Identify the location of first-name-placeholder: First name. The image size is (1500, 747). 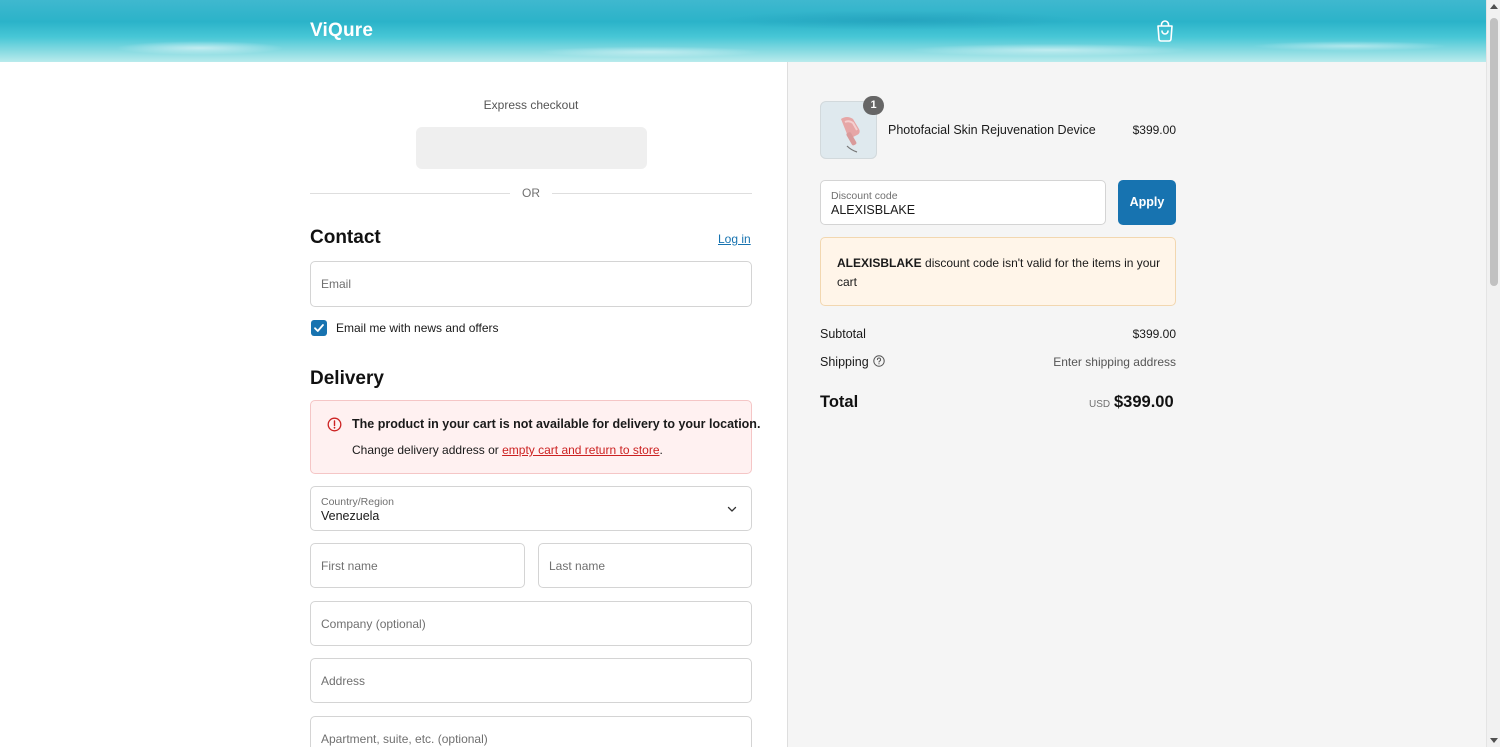
(349, 565).